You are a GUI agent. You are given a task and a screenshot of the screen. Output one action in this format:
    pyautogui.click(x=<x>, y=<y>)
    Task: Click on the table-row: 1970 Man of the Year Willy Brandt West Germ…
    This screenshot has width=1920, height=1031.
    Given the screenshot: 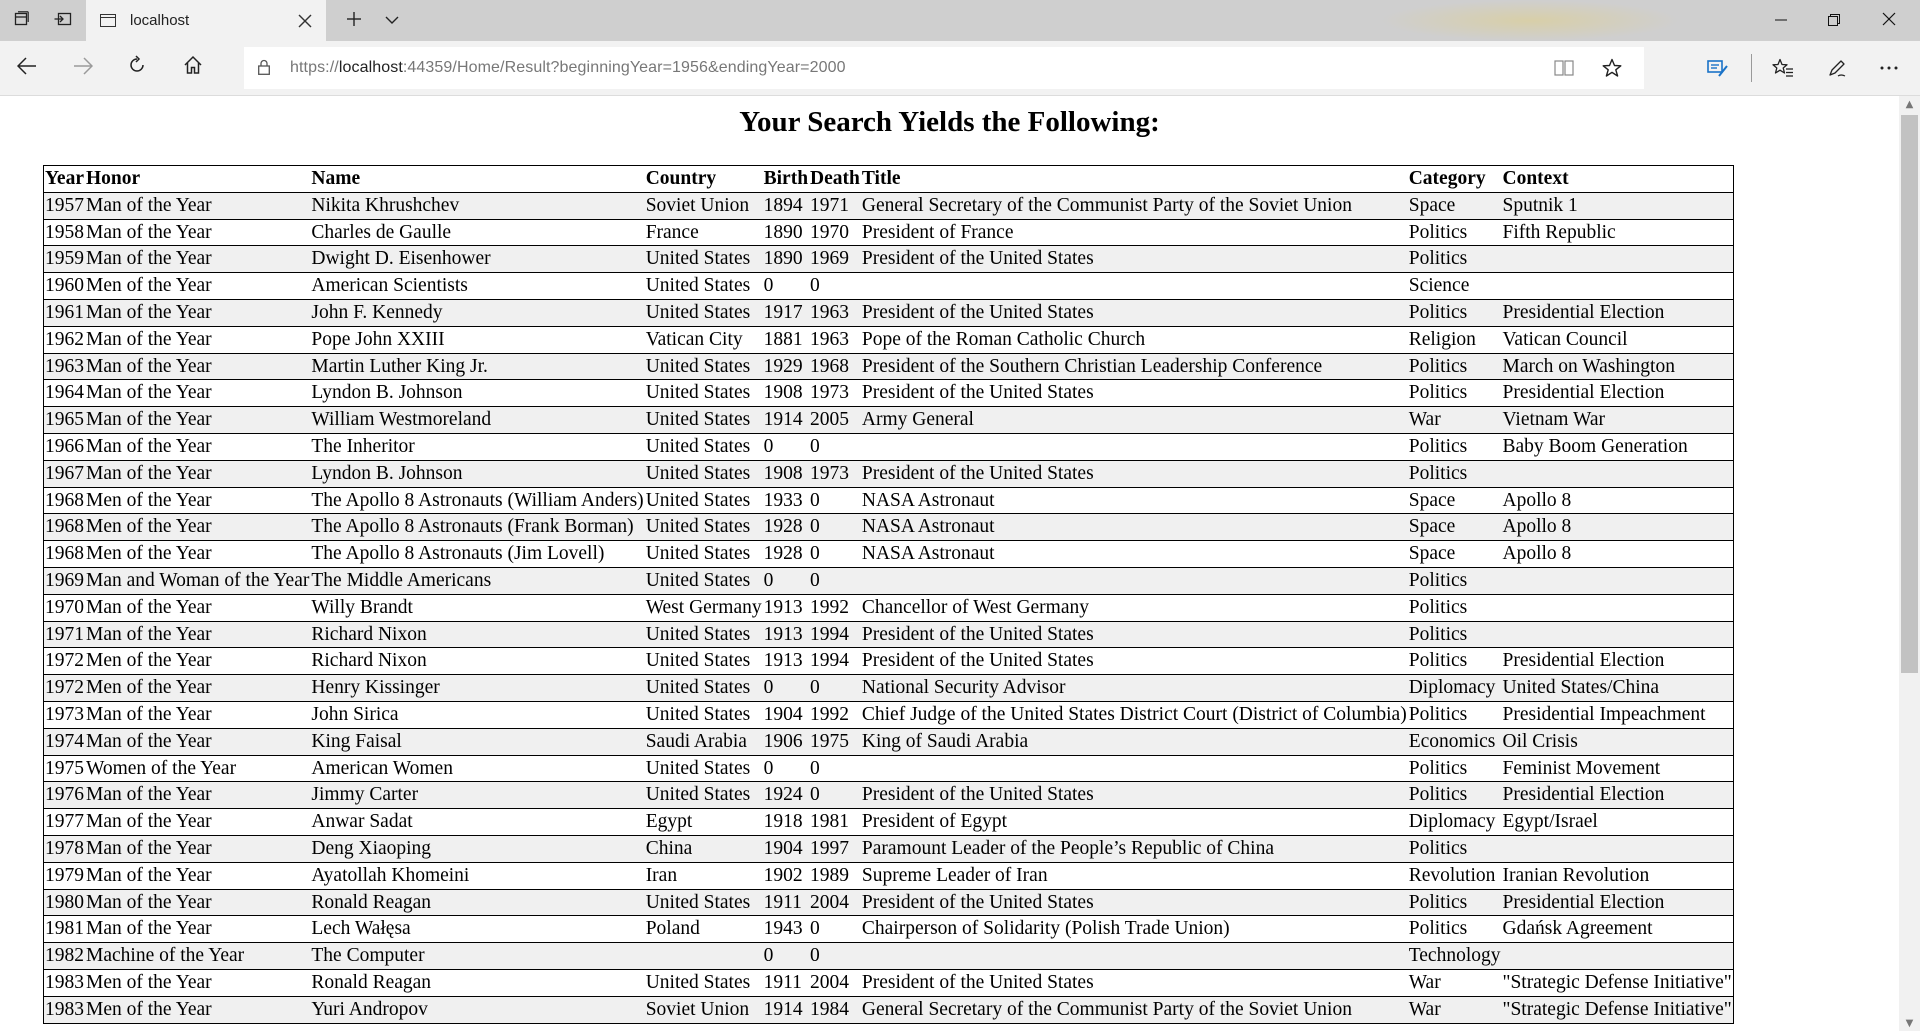 What is the action you would take?
    pyautogui.click(x=888, y=608)
    